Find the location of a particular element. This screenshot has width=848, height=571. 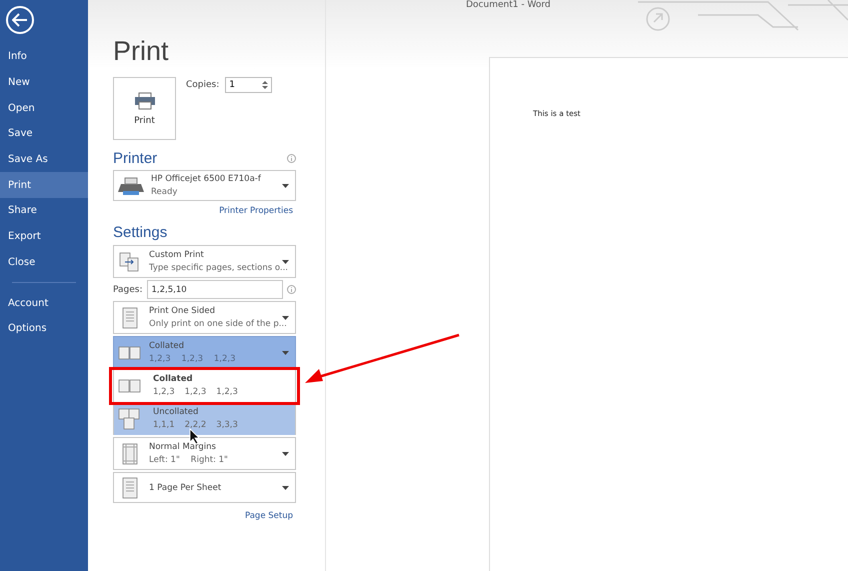

pages-label: Pages: is located at coordinates (128, 289).